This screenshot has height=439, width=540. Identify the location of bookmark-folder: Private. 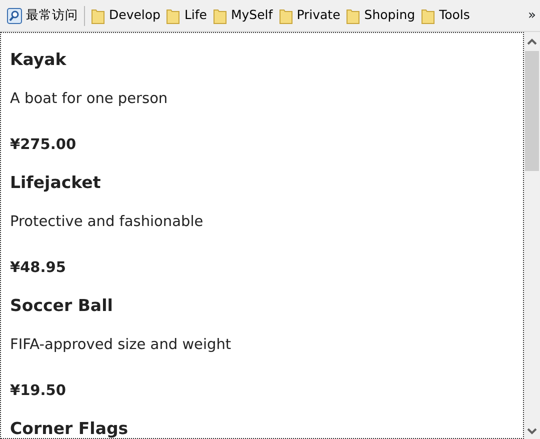
(310, 15).